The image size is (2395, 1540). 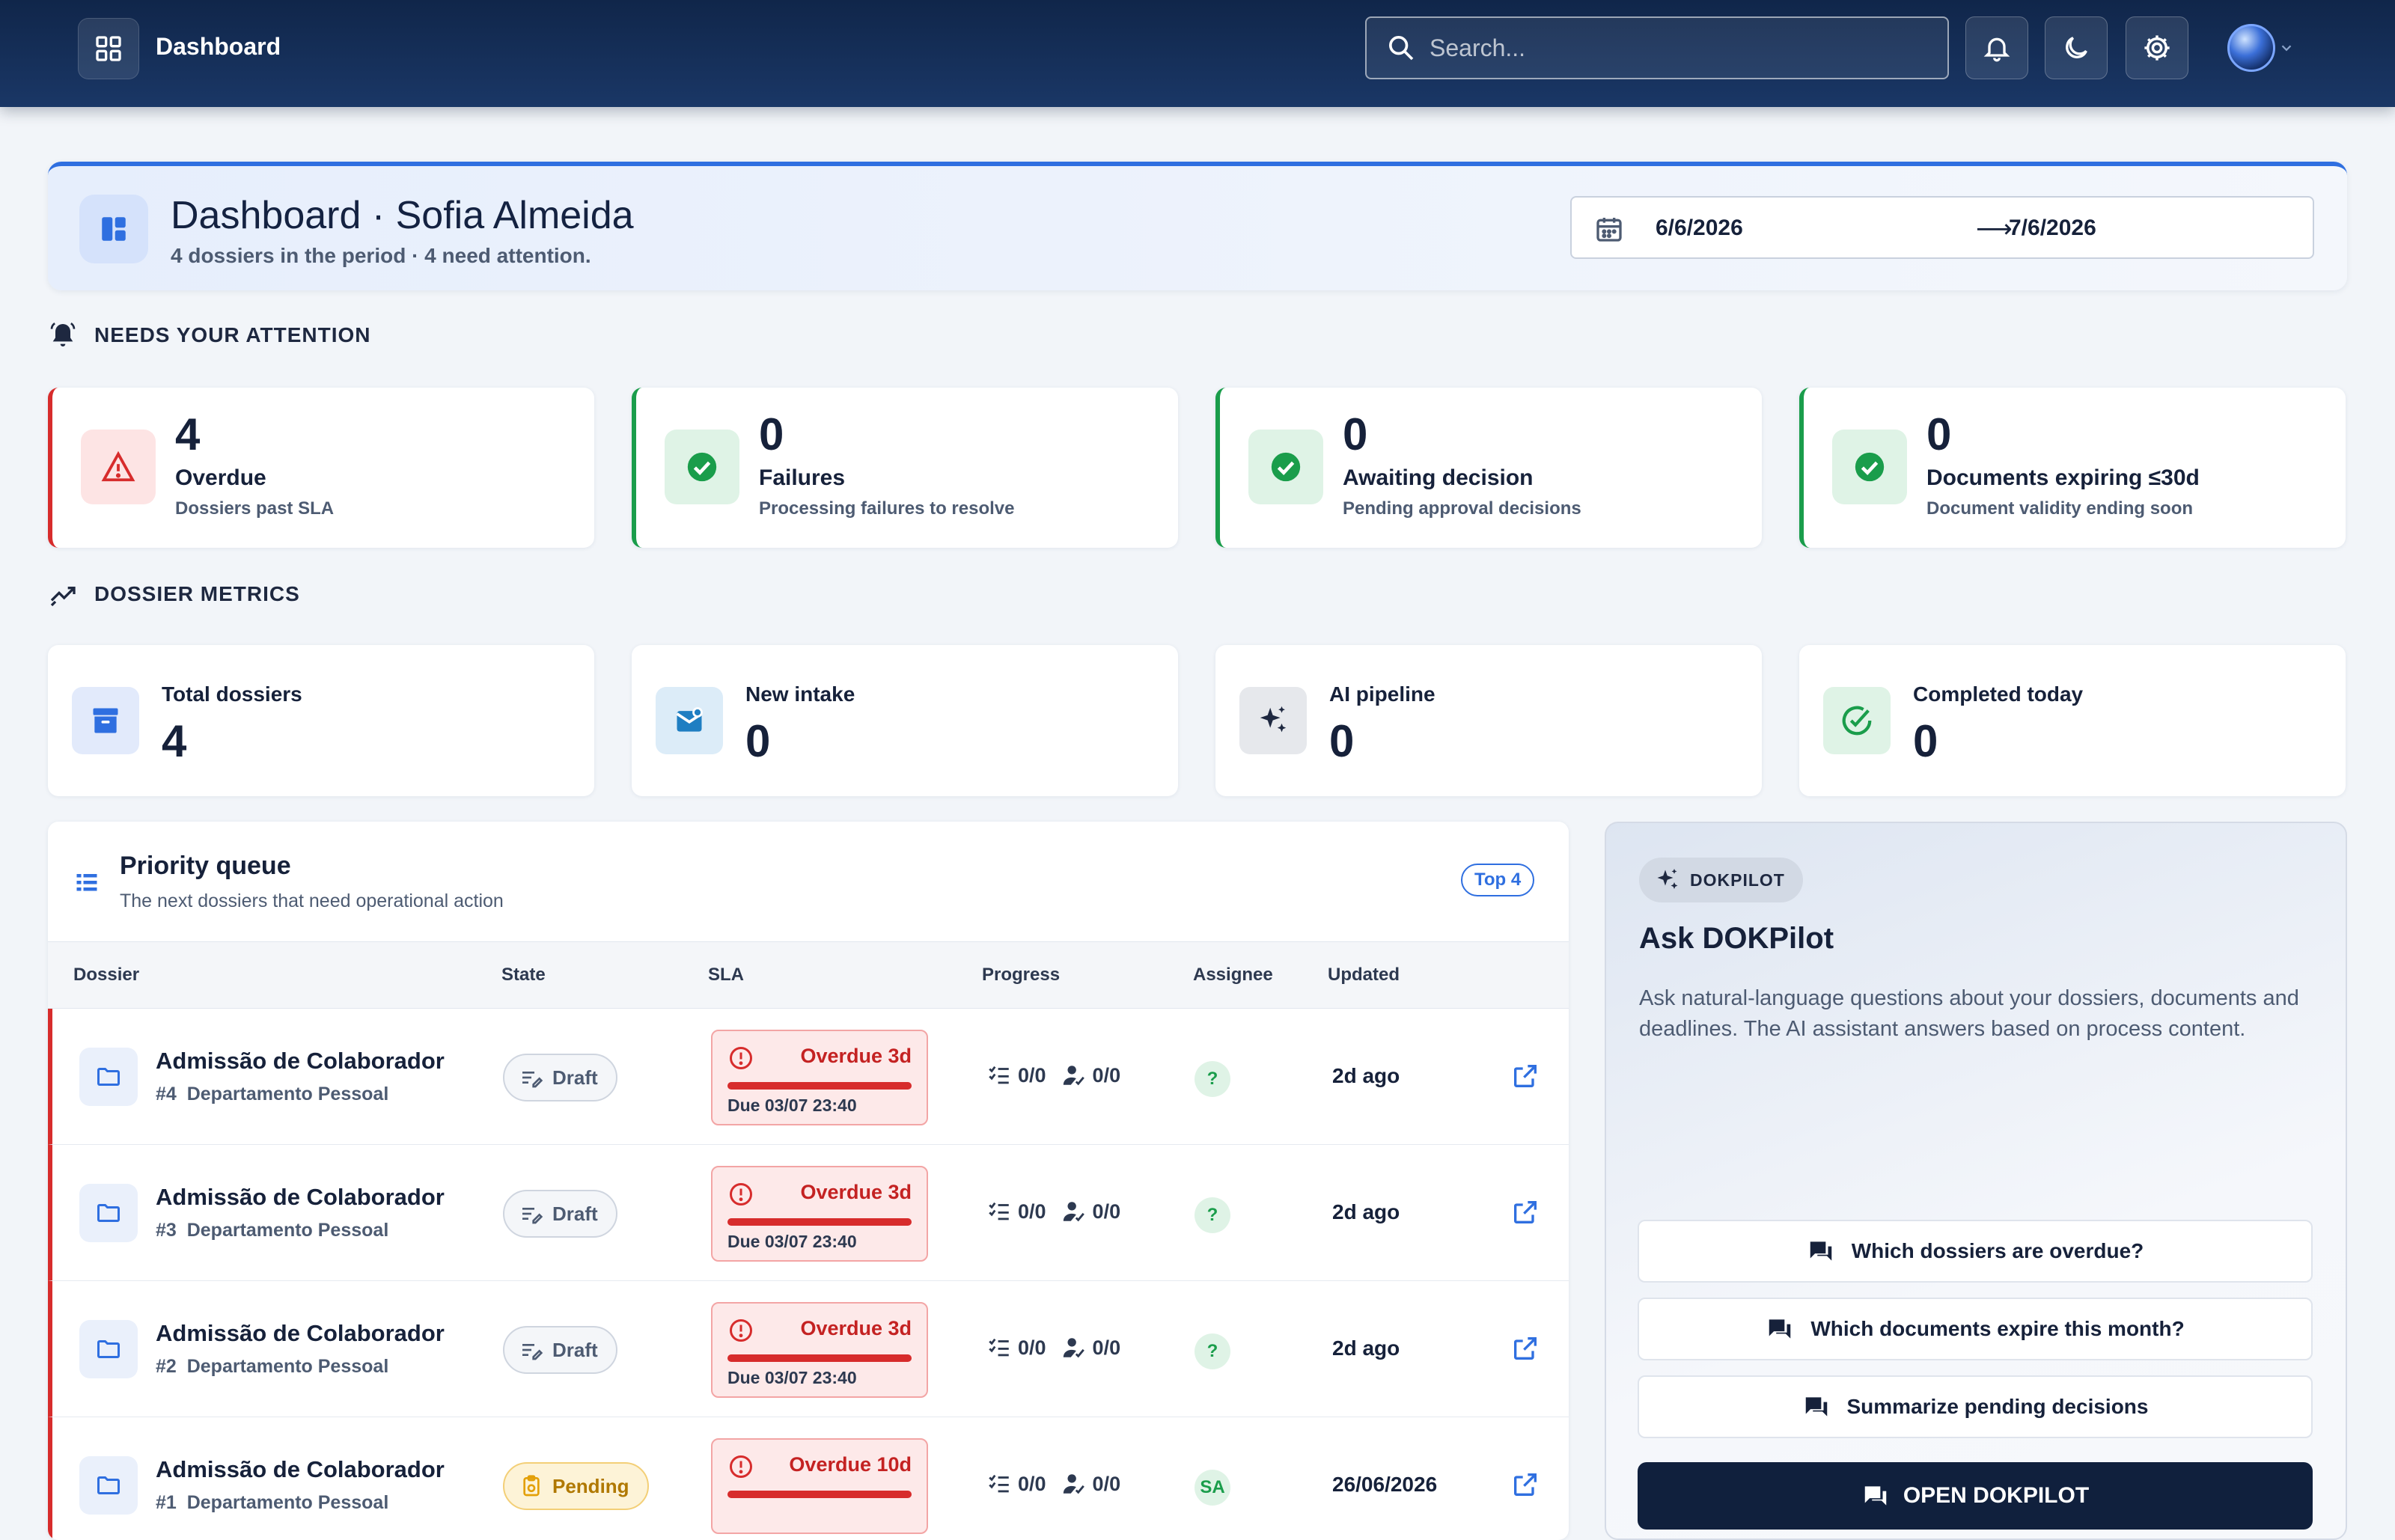 I want to click on new-intake-label: New intake, so click(x=800, y=694).